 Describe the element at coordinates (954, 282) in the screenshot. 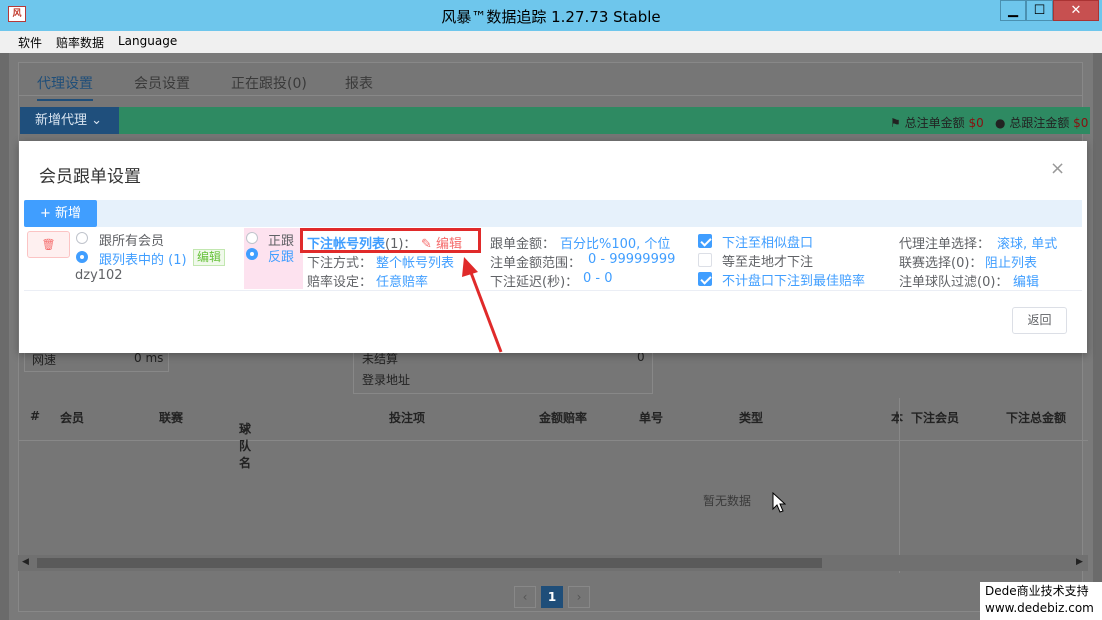

I see `team-filter-label: 注单球队过滤(0)：` at that location.